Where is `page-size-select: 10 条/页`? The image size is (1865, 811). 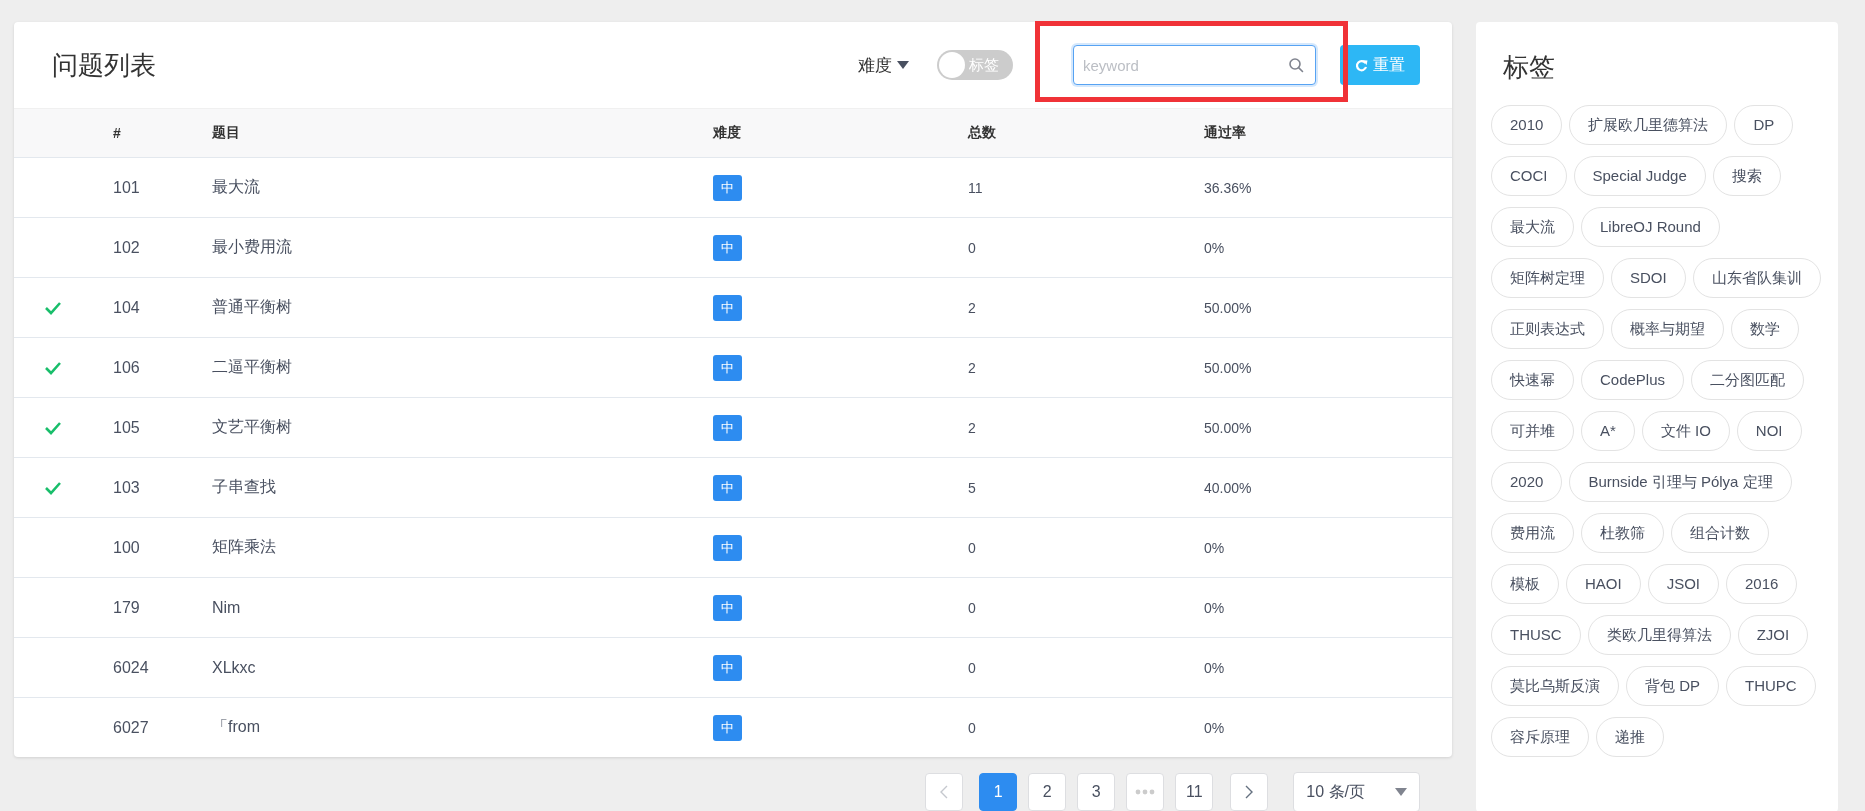 page-size-select: 10 条/页 is located at coordinates (1356, 791).